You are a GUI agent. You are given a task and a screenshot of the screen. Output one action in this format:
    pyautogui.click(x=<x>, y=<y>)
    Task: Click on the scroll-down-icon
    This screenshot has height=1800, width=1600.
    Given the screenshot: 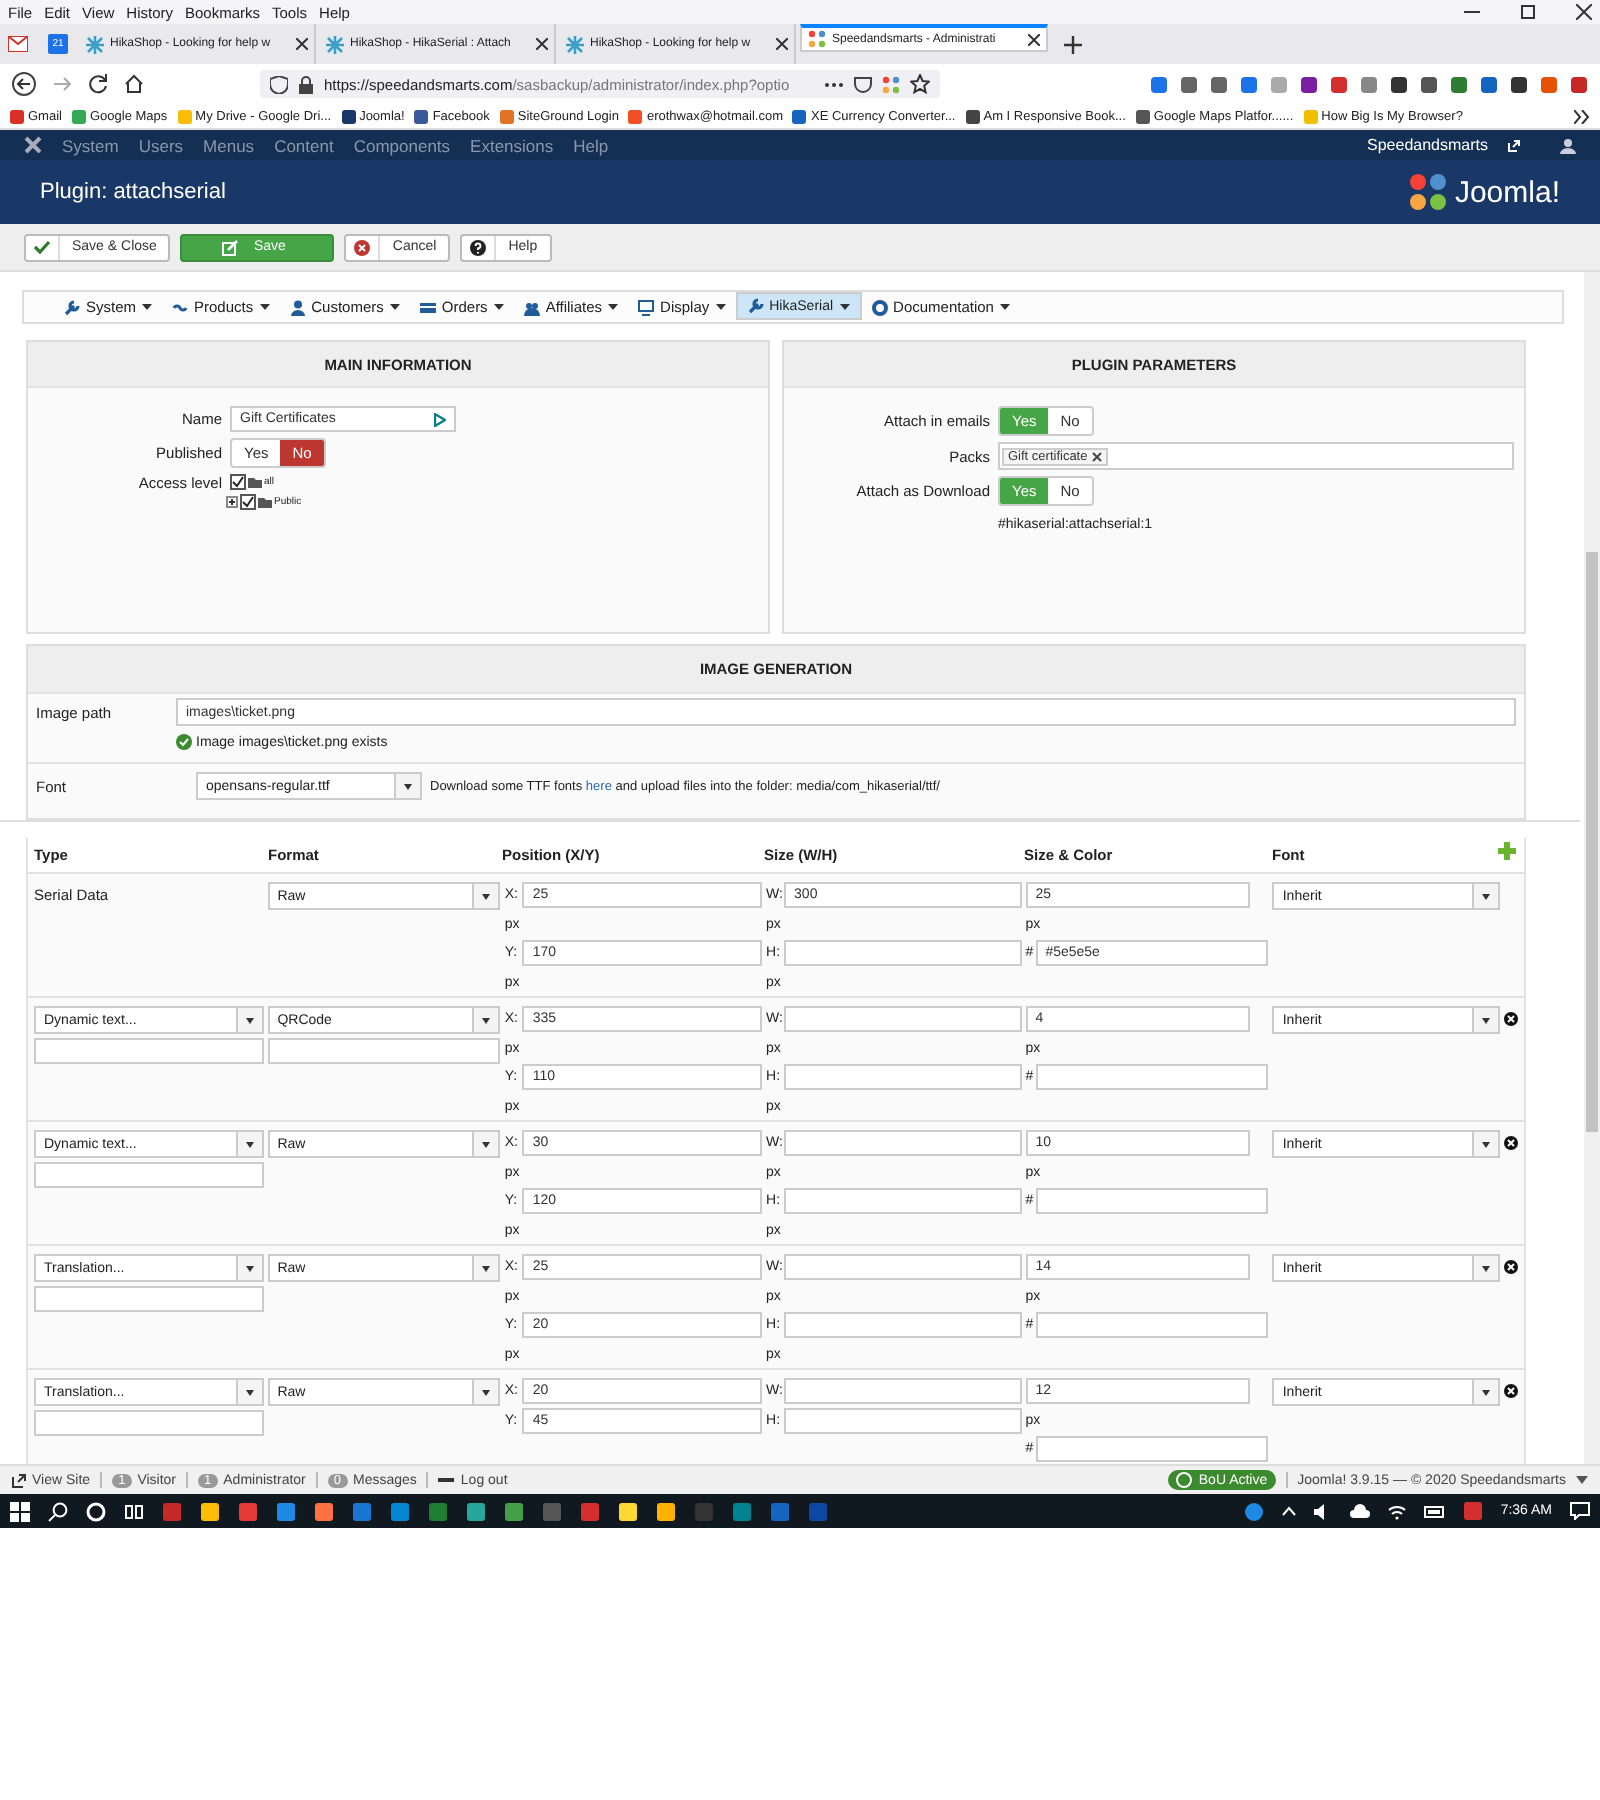 What is the action you would take?
    pyautogui.click(x=1582, y=1480)
    